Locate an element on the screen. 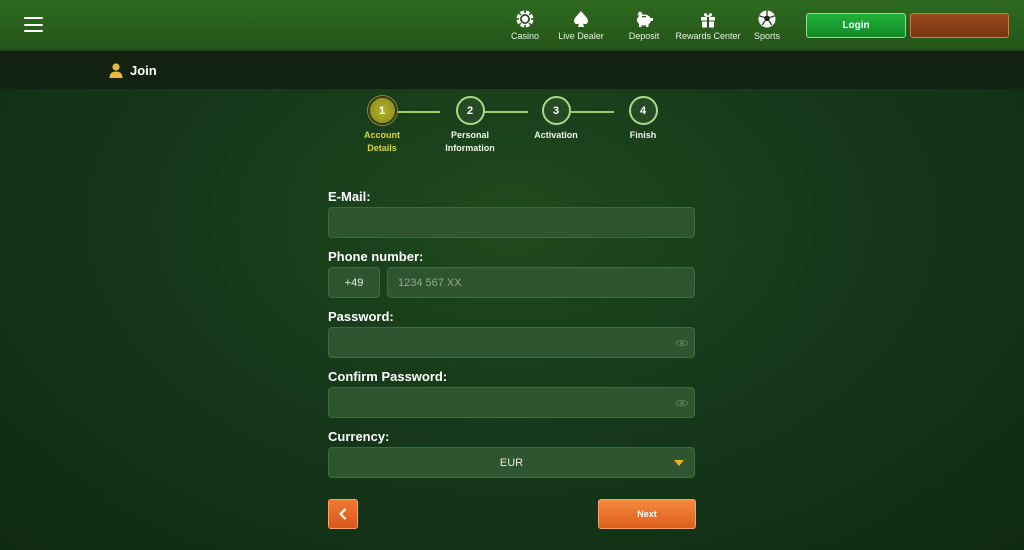 This screenshot has height=550, width=1024. phone-label: Phone number: is located at coordinates (376, 256).